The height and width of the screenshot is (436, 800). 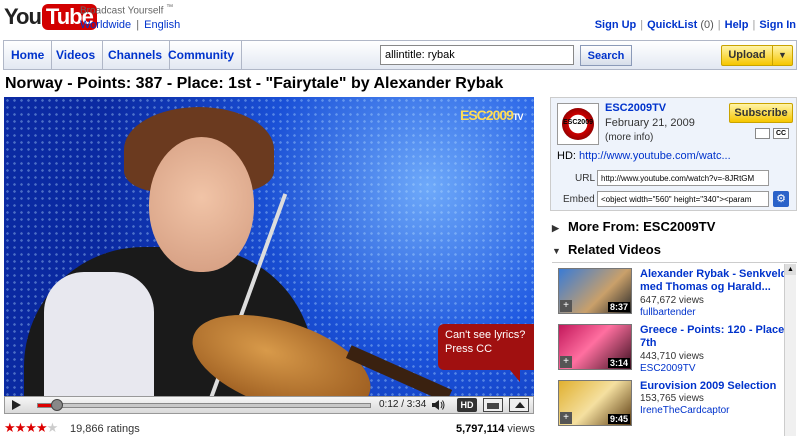 What do you see at coordinates (136, 55) in the screenshot?
I see `tab-channels: Channels` at bounding box center [136, 55].